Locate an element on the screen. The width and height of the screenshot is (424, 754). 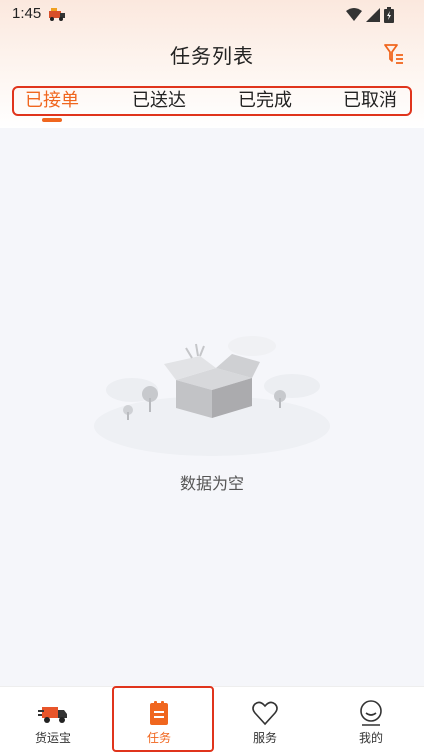
tab-completed: 已完成 is located at coordinates (265, 101).